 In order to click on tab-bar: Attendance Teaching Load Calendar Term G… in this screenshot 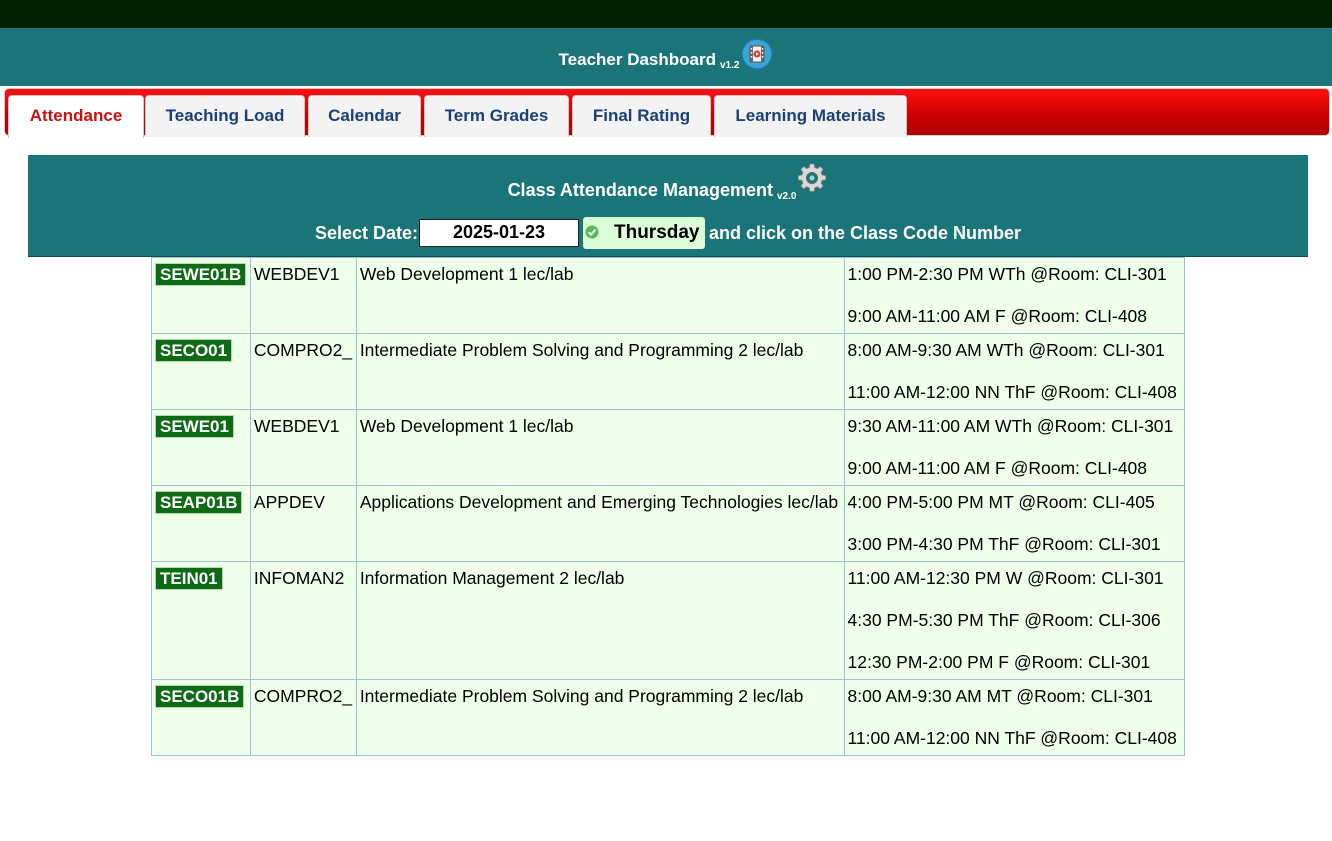, I will do `click(667, 113)`.